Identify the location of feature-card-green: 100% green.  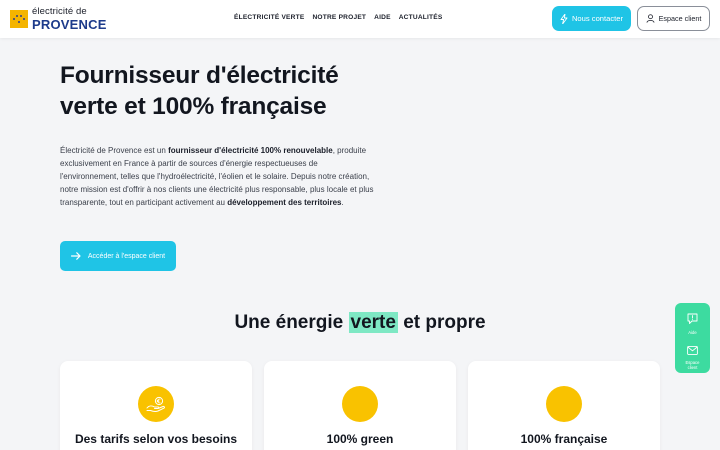
(360, 405).